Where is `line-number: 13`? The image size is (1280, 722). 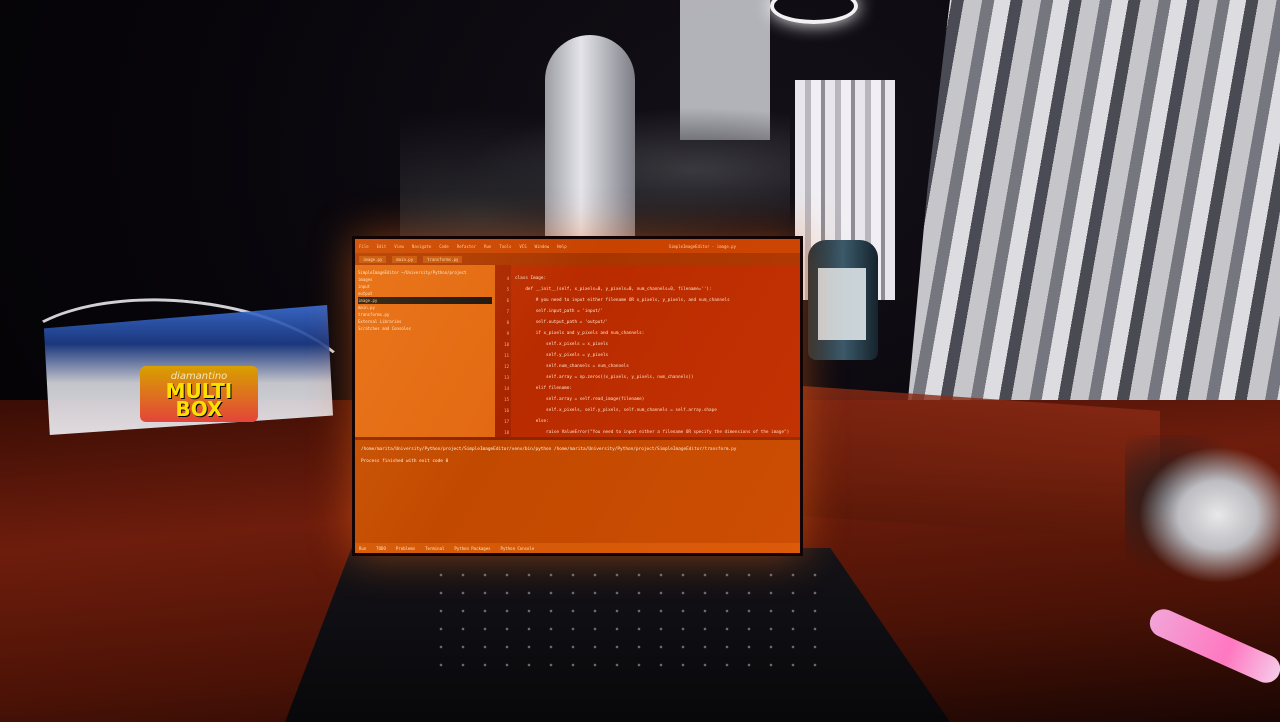
line-number: 13 is located at coordinates (506, 377).